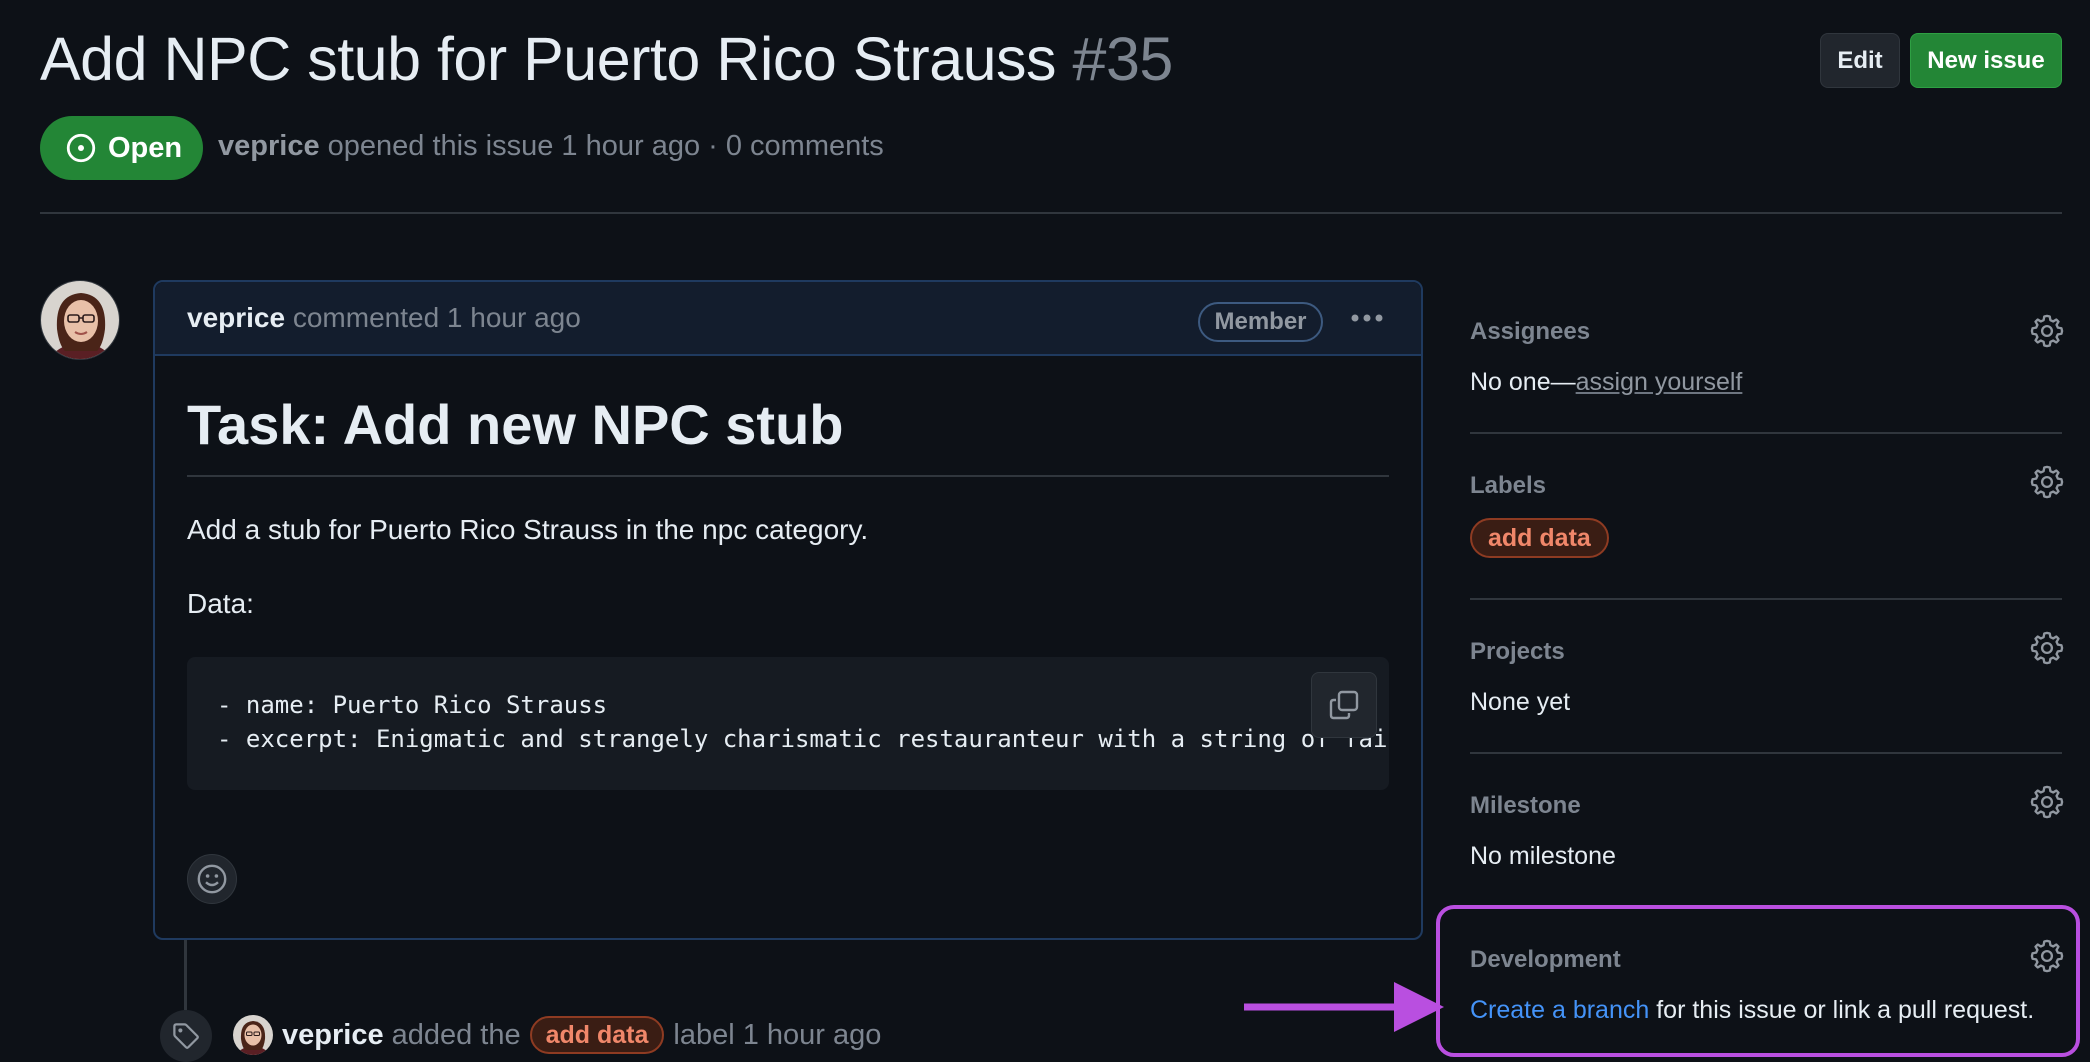  Describe the element at coordinates (456, 1034) in the screenshot. I see `timeline-action-text: added the` at that location.